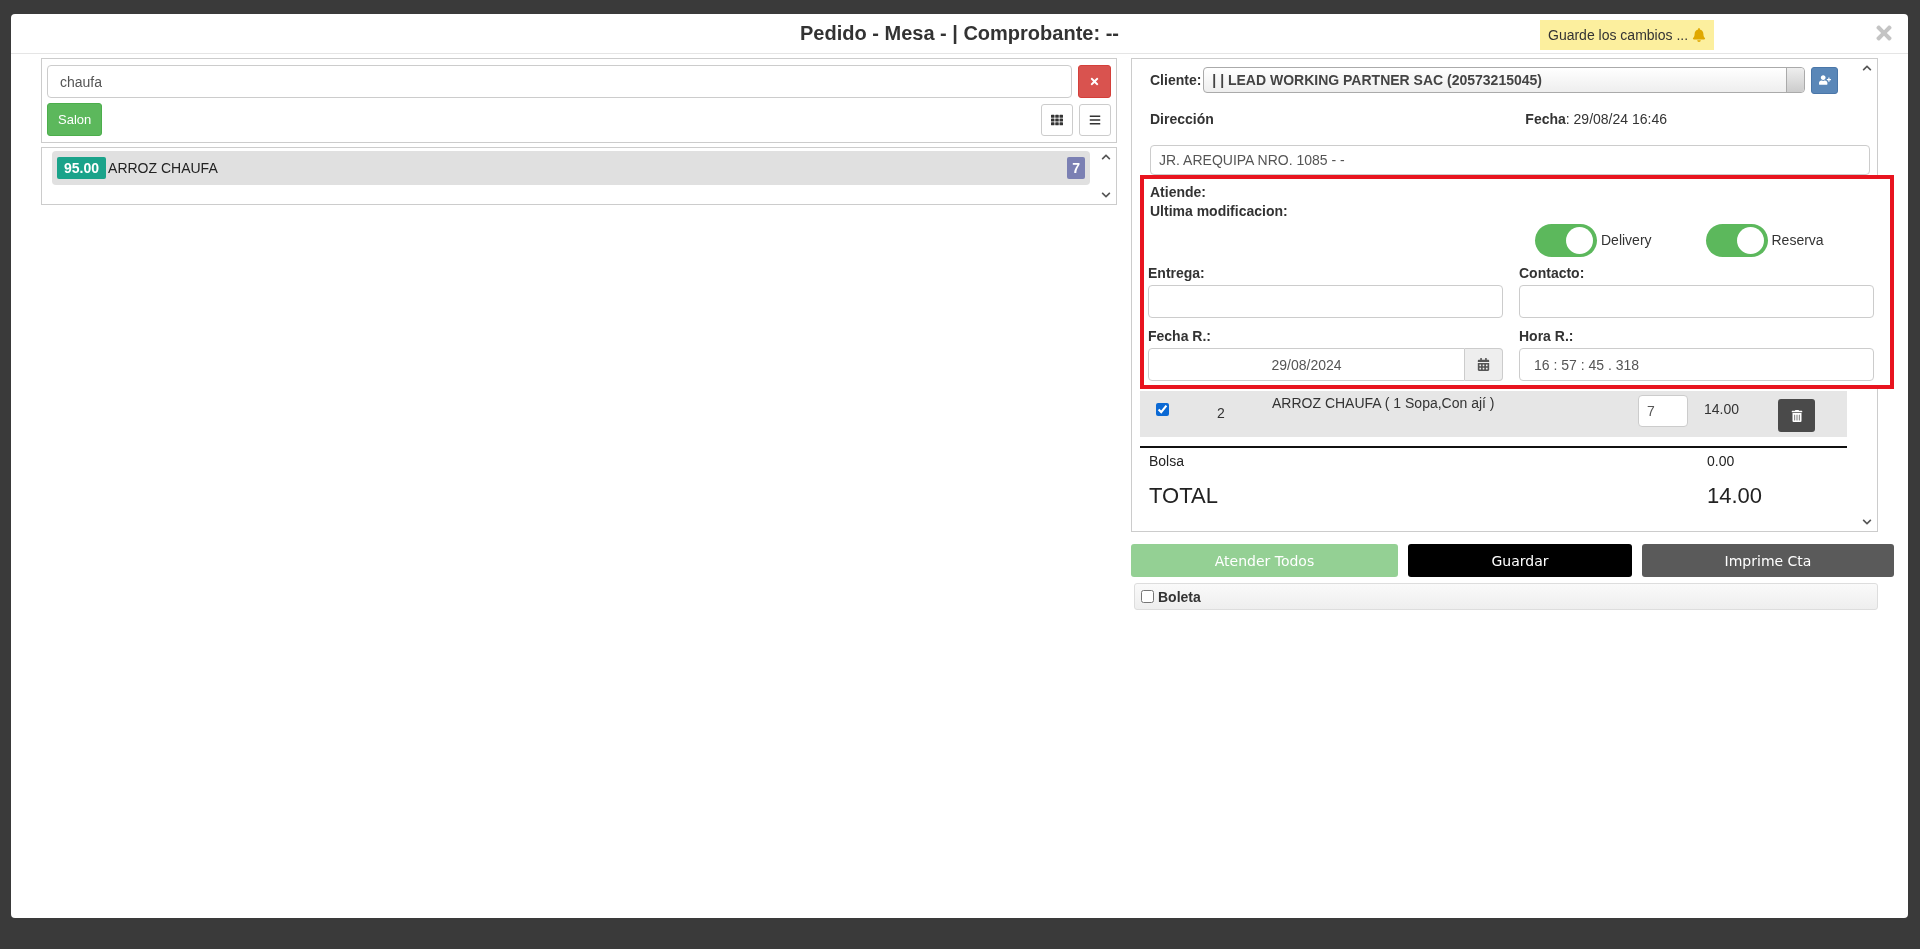 This screenshot has height=949, width=1920. I want to click on toggle-label: Delivery, so click(1626, 240).